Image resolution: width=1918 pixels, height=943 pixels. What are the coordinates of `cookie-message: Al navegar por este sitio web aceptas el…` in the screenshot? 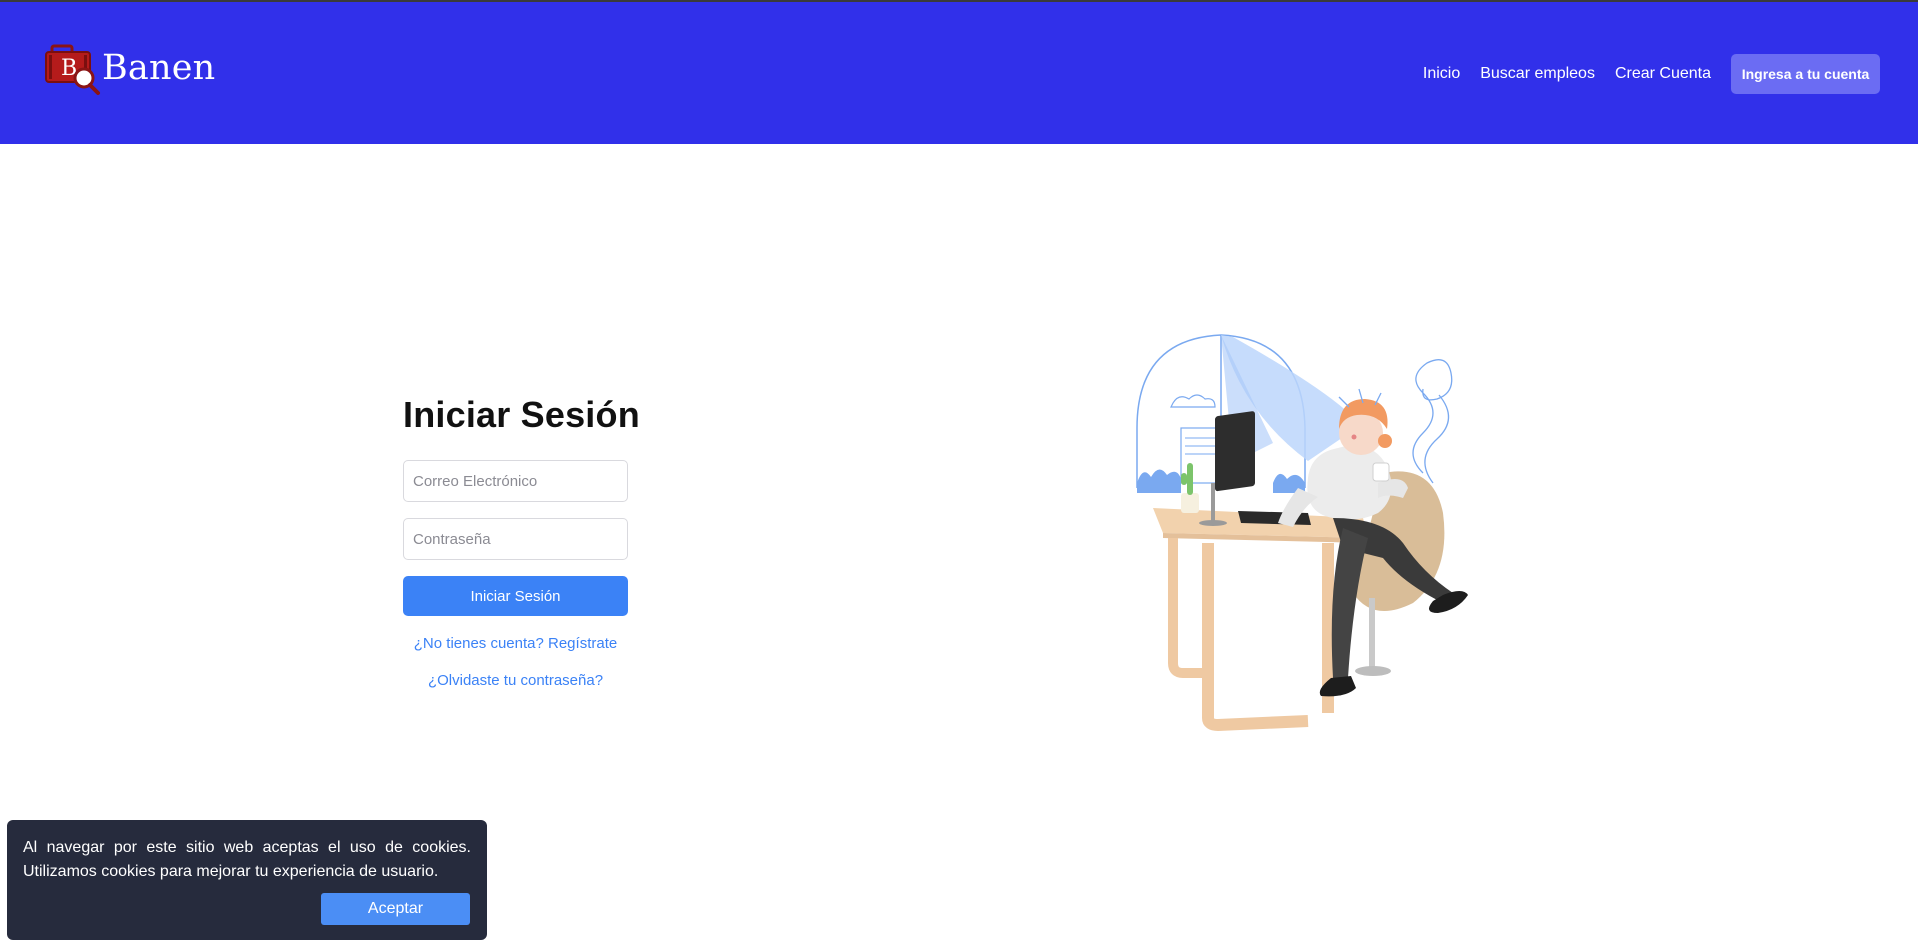 It's located at (247, 859).